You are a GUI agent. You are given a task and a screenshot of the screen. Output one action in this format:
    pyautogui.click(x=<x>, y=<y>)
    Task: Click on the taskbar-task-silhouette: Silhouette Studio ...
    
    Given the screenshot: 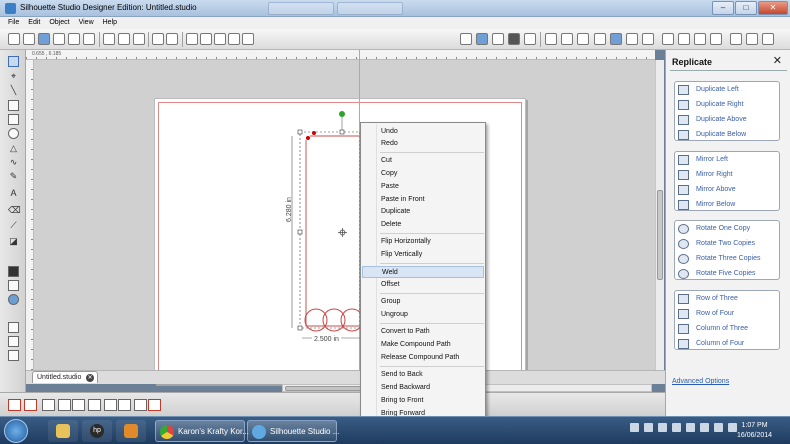 What is the action you would take?
    pyautogui.click(x=293, y=431)
    